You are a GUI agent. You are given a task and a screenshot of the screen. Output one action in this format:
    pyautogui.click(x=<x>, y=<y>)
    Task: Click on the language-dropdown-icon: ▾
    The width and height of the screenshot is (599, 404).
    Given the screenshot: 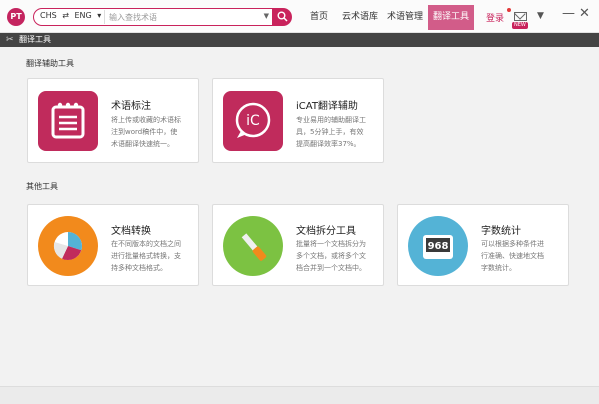 What is the action you would take?
    pyautogui.click(x=99, y=15)
    